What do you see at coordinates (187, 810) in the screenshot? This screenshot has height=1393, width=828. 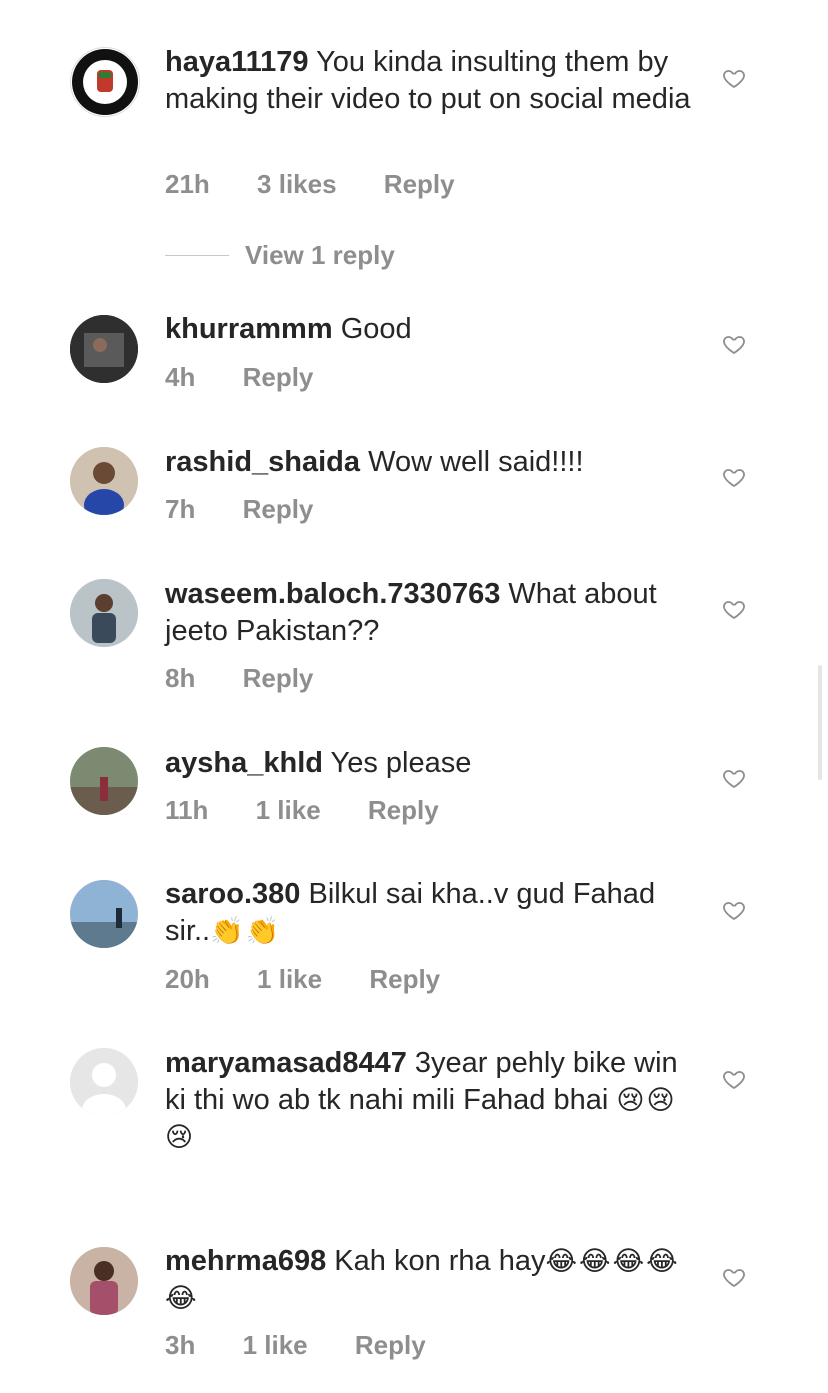 I see `comment-time: 11h` at bounding box center [187, 810].